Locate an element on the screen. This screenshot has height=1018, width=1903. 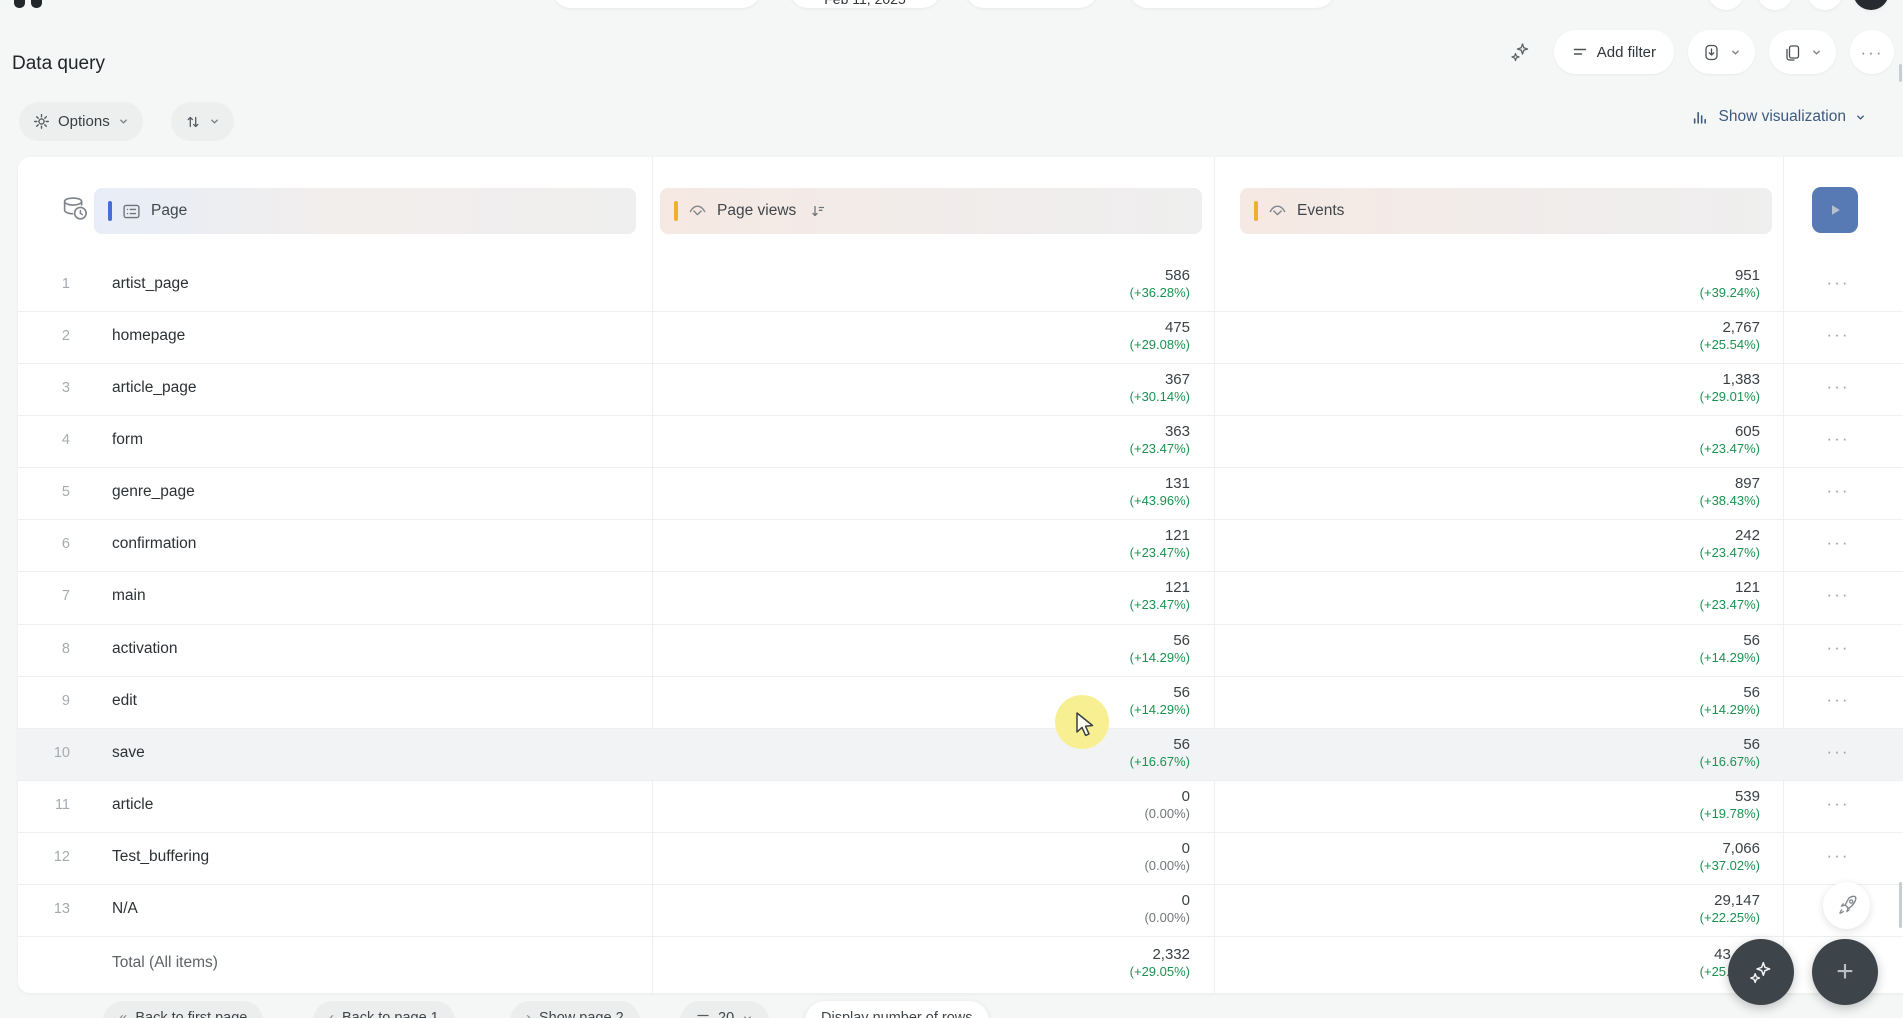
show-page-2-button: › Show page 2 is located at coordinates (575, 1009).